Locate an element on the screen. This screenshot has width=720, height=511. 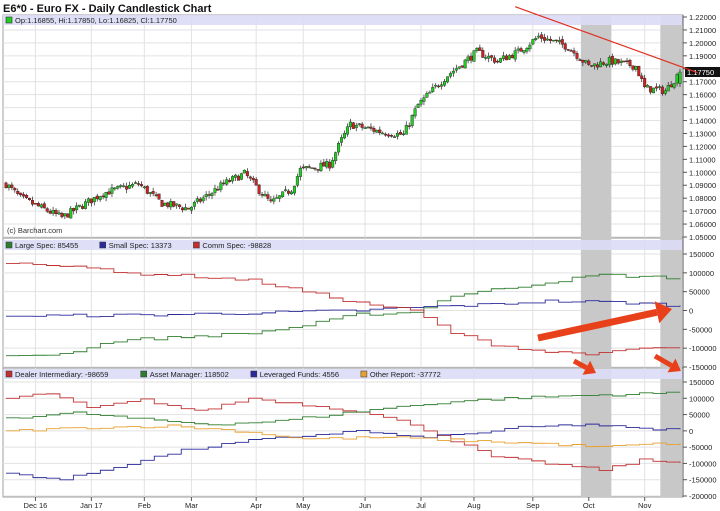
y-tick-label: 1.19000 is located at coordinates (702, 56).